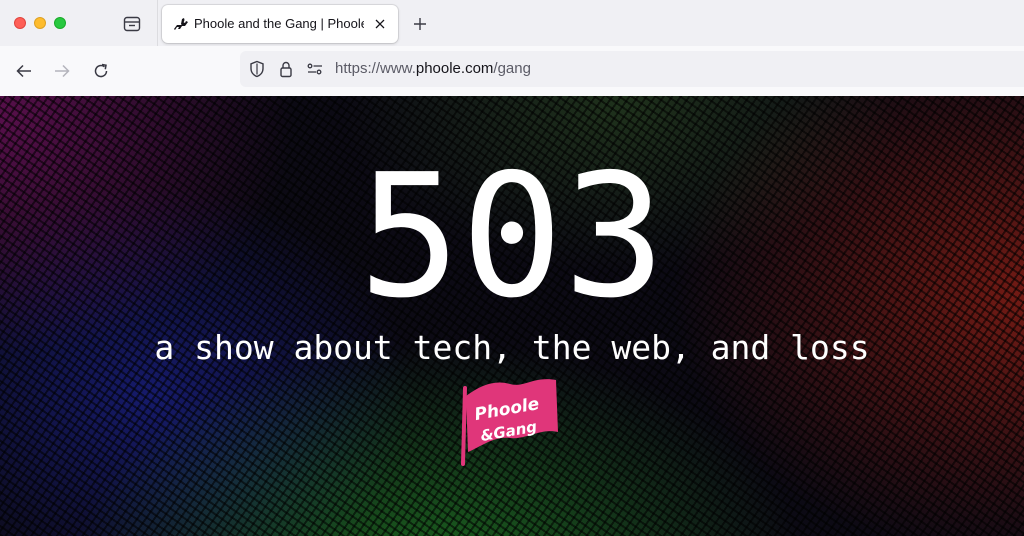  What do you see at coordinates (454, 68) in the screenshot?
I see `url-host: phoole.com` at bounding box center [454, 68].